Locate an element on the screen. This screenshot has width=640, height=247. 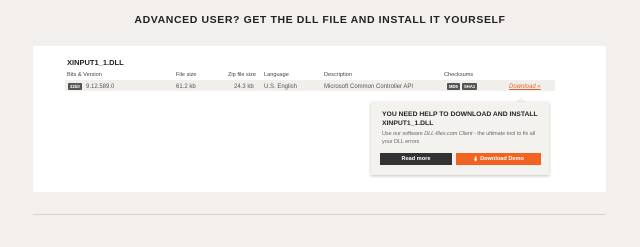
md5-badge: MD5 is located at coordinates (453, 86).